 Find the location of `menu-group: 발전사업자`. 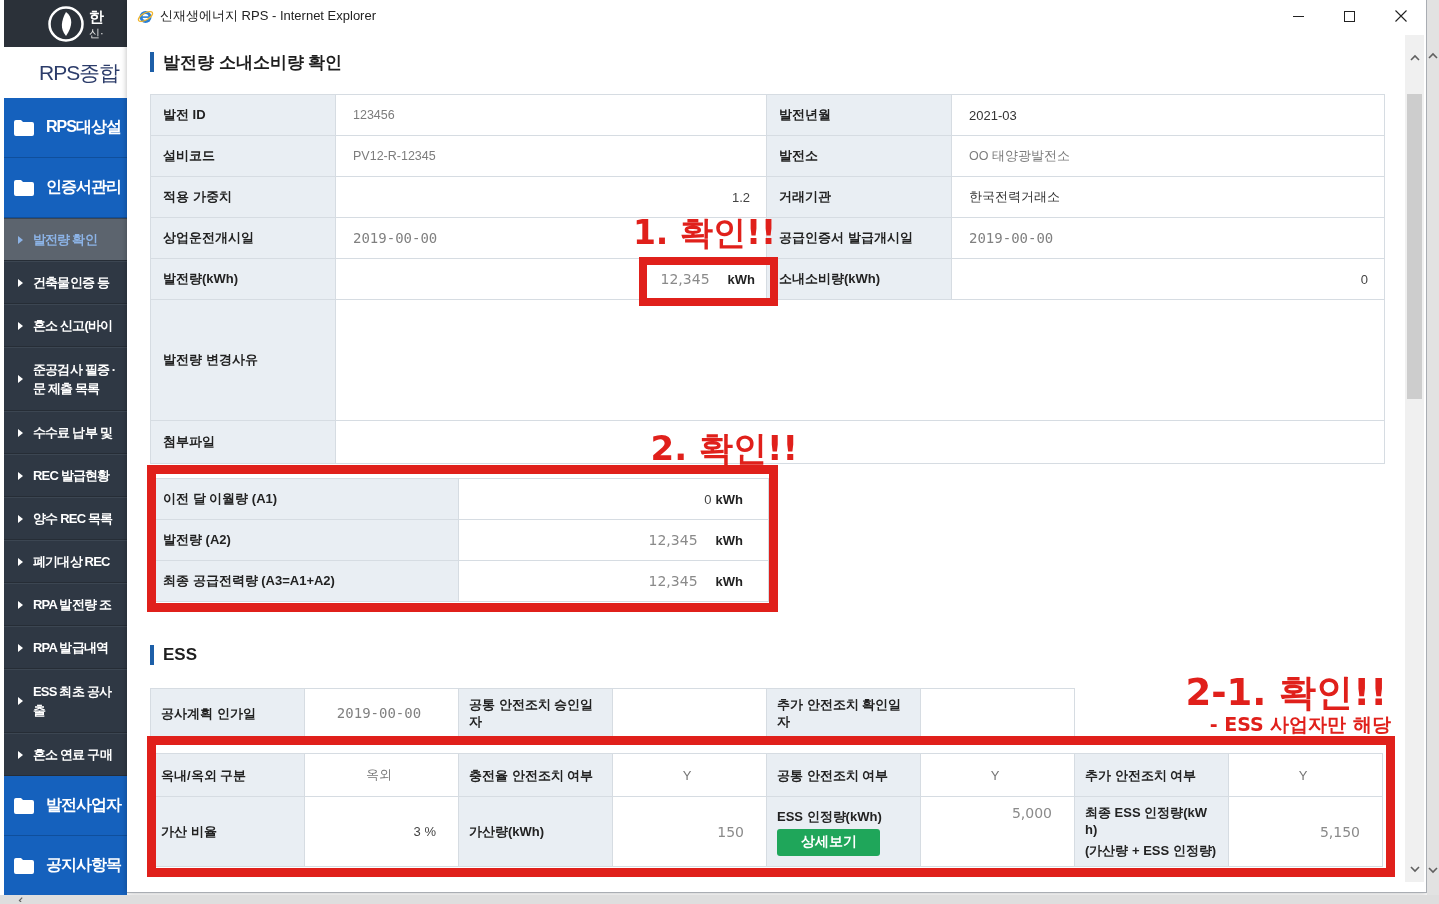

menu-group: 발전사업자 is located at coordinates (65, 806).